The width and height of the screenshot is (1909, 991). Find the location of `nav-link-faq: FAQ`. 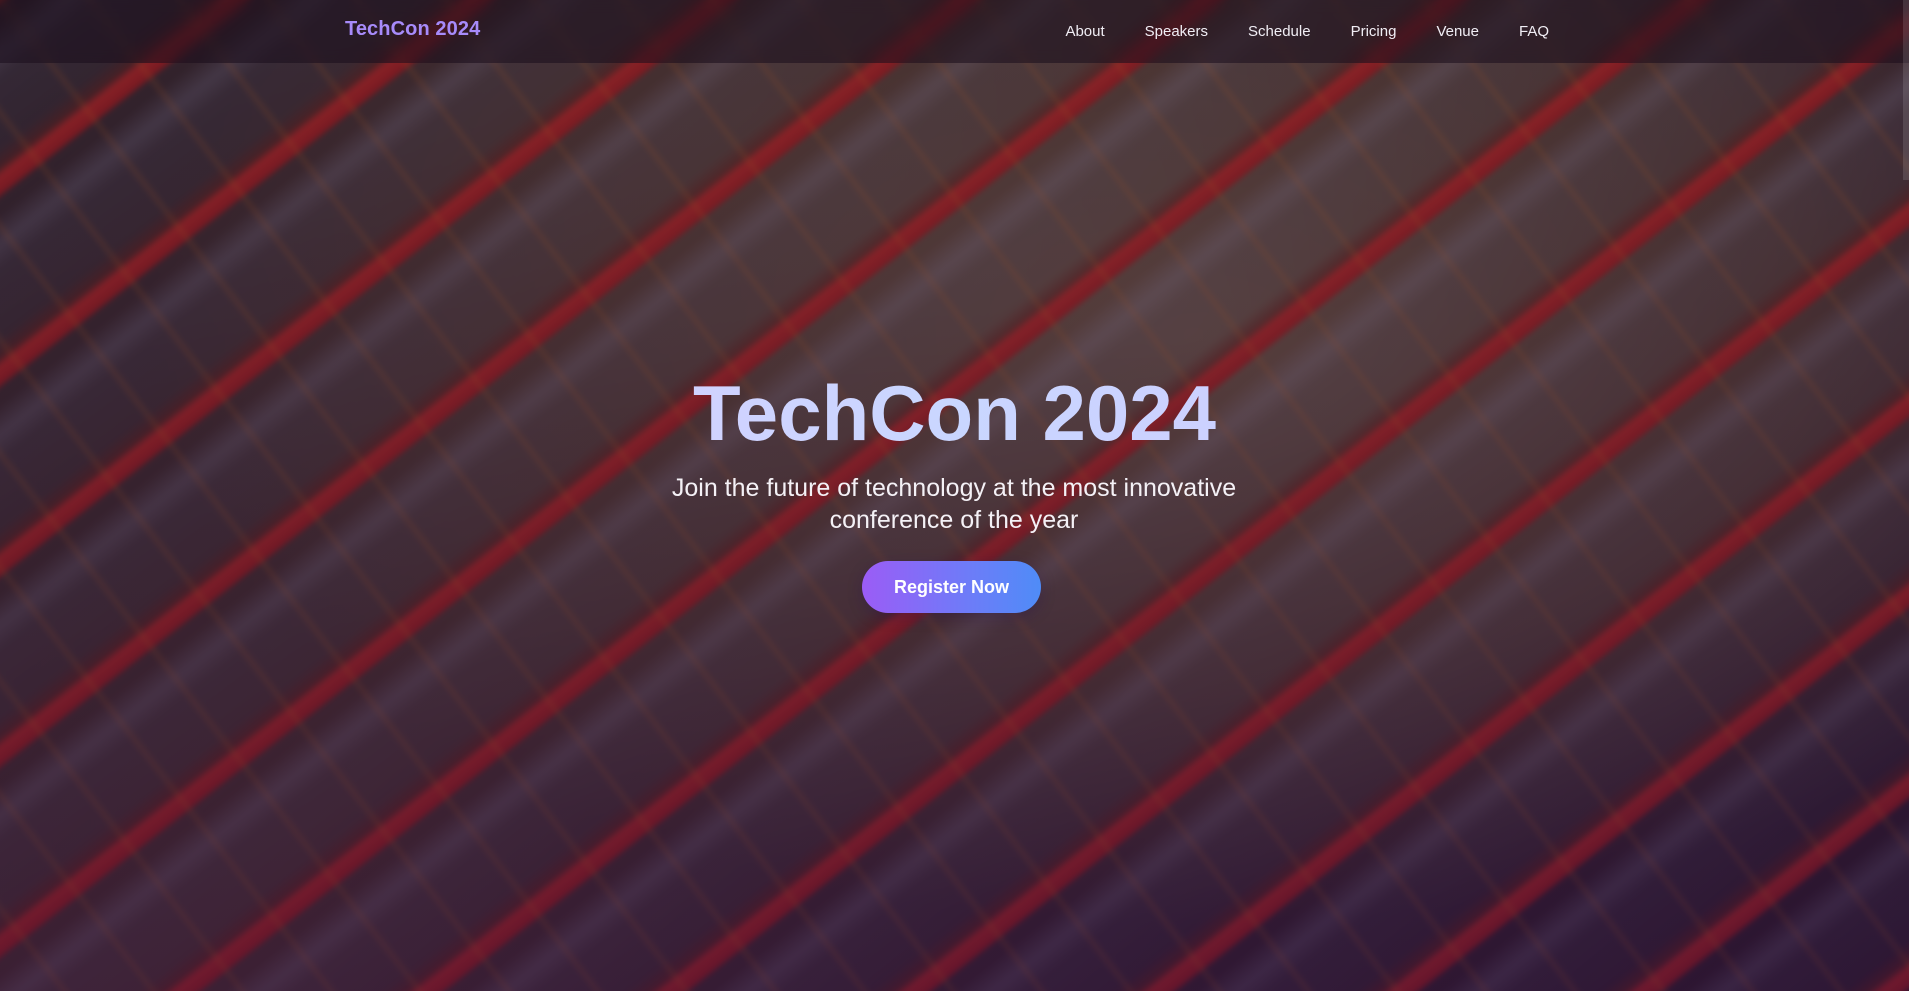

nav-link-faq: FAQ is located at coordinates (1534, 31).